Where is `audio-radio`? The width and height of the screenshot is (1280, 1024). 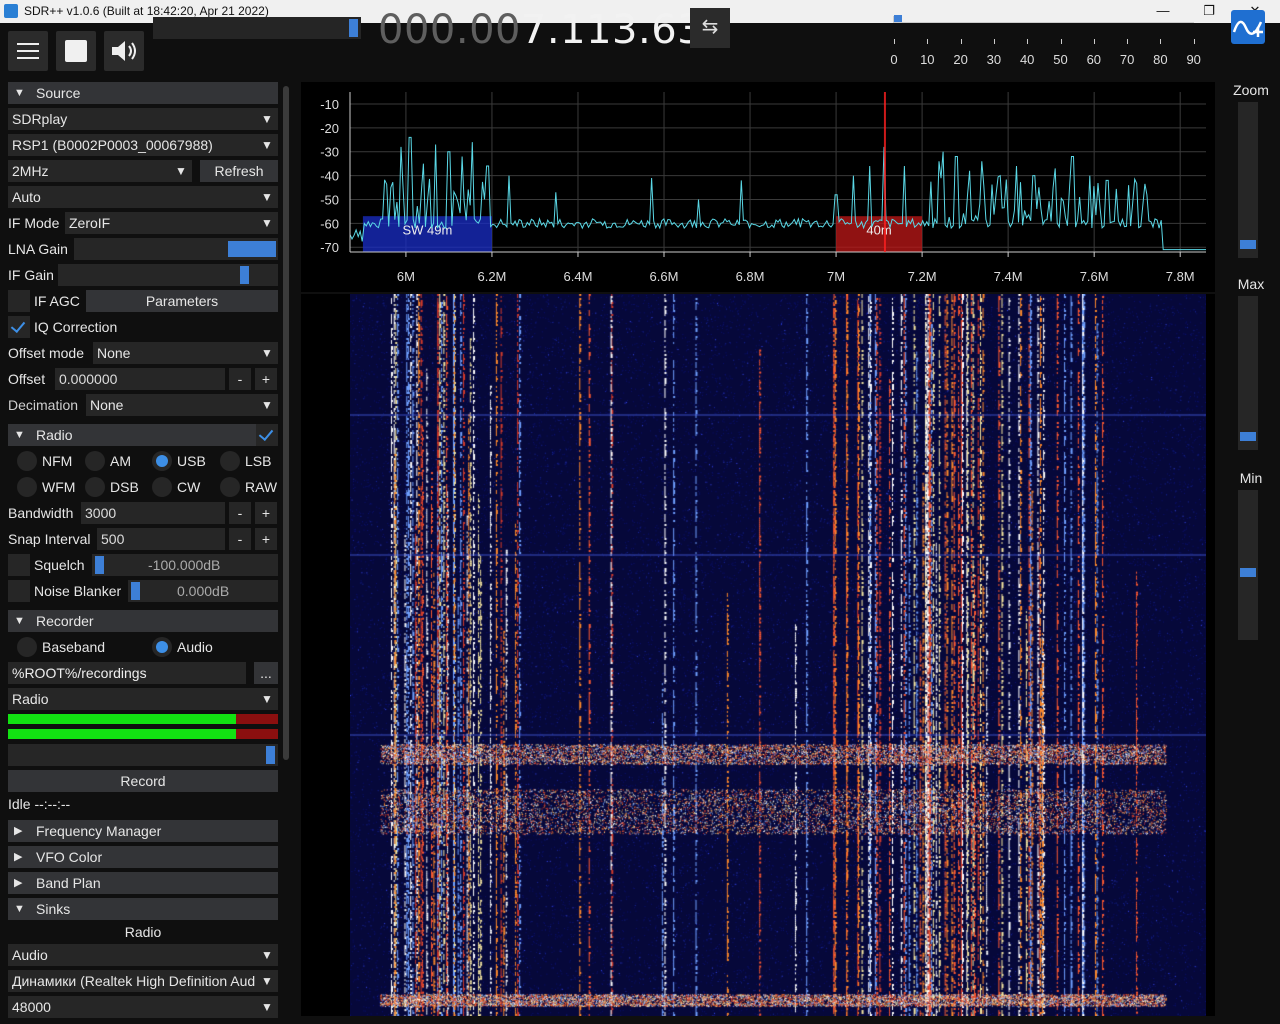 audio-radio is located at coordinates (162, 647).